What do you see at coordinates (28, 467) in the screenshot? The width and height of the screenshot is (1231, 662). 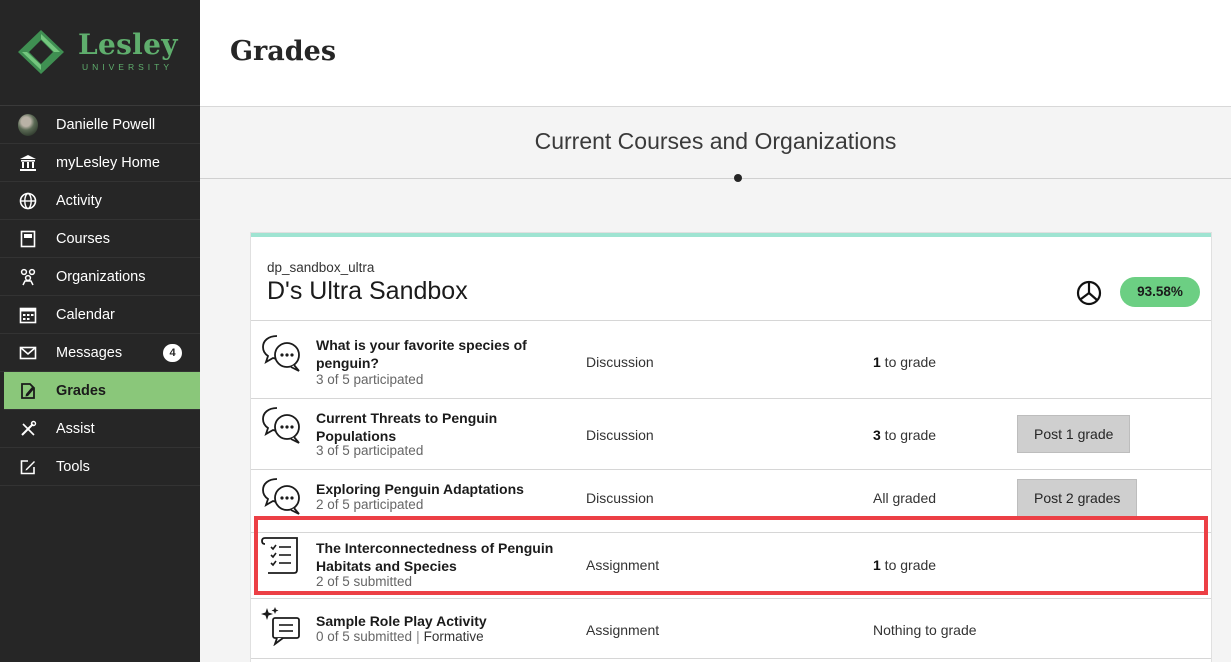 I see `edit-box-icon` at bounding box center [28, 467].